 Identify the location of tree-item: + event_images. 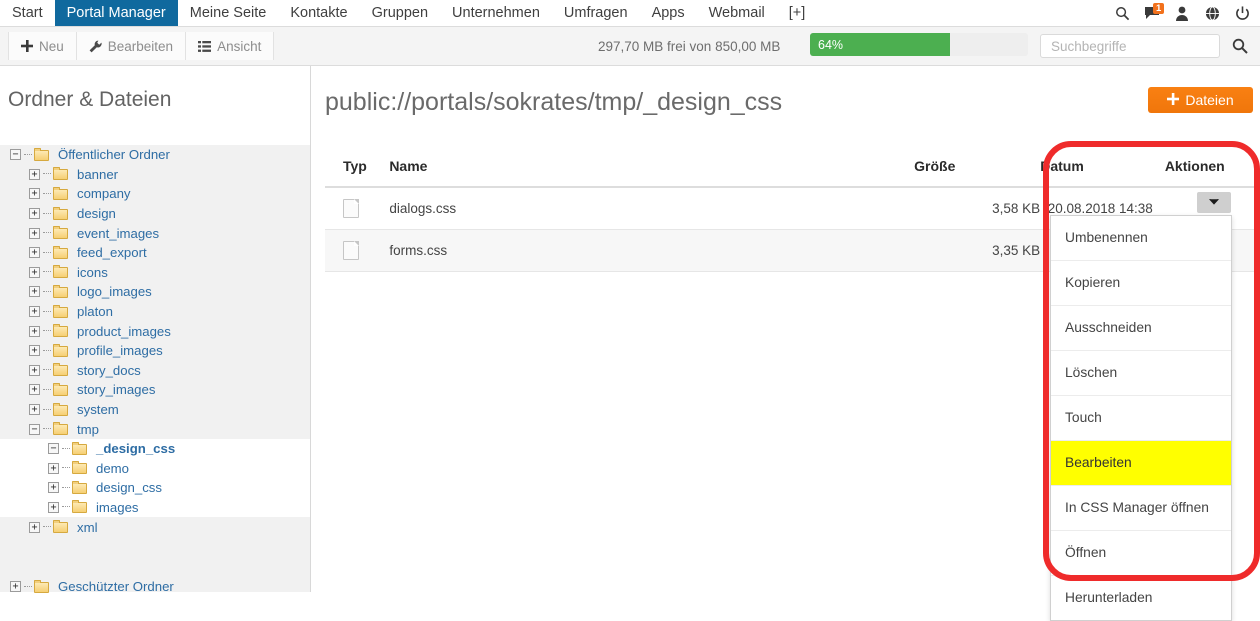
(155, 233).